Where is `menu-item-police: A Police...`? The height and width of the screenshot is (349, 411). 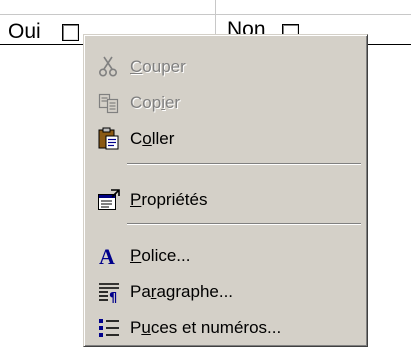
menu-item-police: A Police... is located at coordinates (225, 256).